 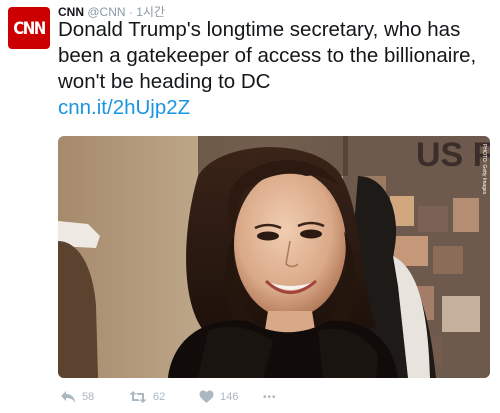 I want to click on retweet-button: 62, so click(x=147, y=397).